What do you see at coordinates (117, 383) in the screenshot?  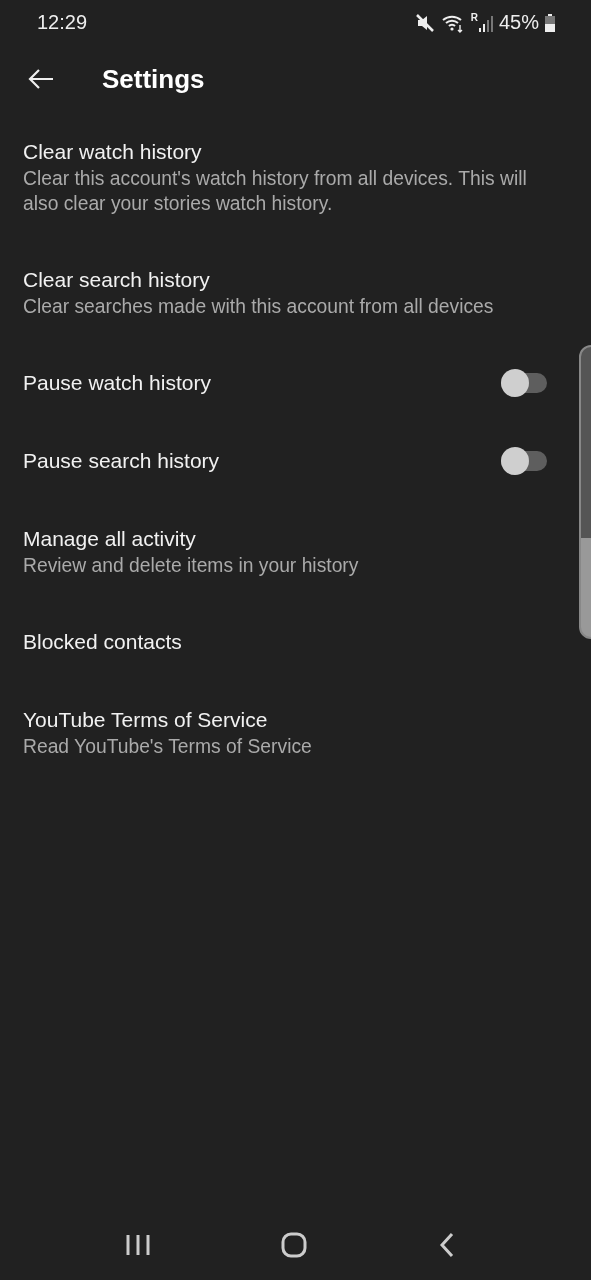 I see `item-title: Pause watch history` at bounding box center [117, 383].